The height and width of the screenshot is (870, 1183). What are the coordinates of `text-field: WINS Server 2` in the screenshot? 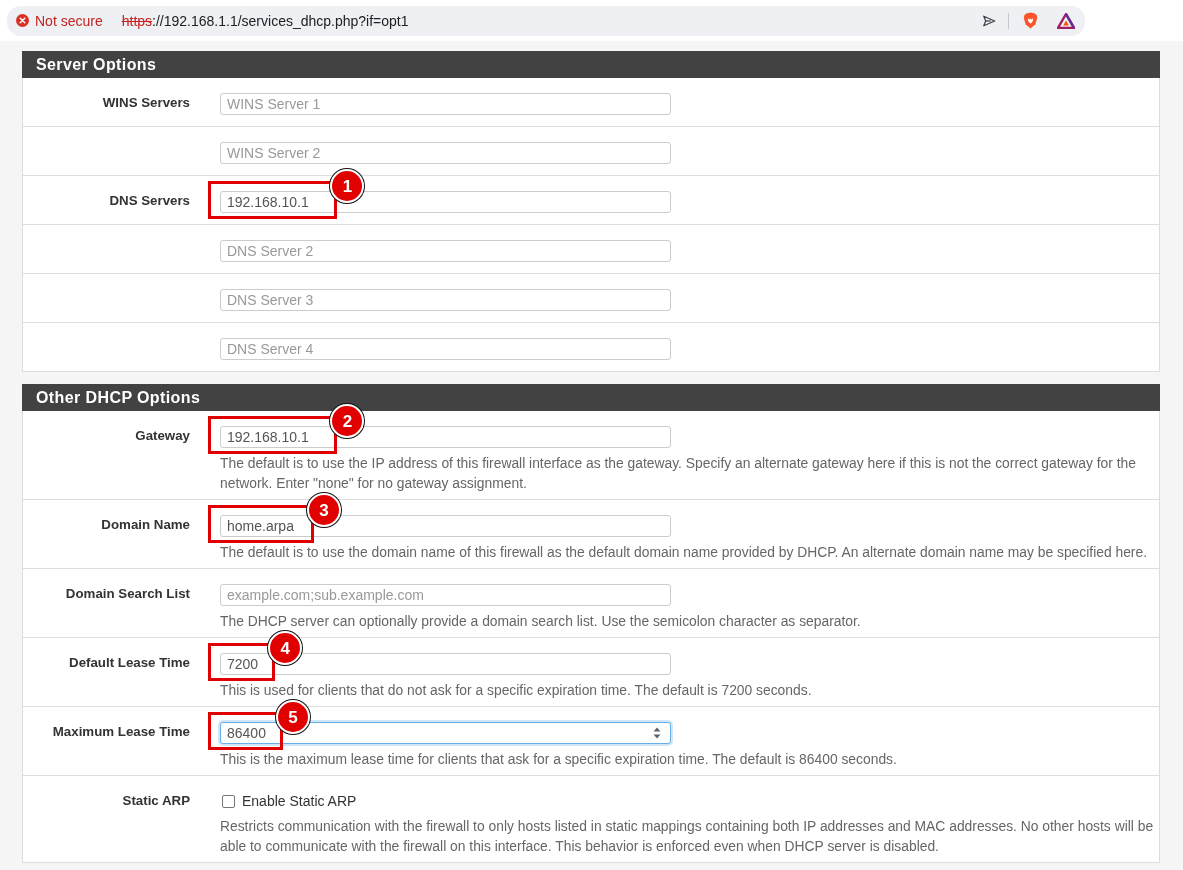 It's located at (445, 153).